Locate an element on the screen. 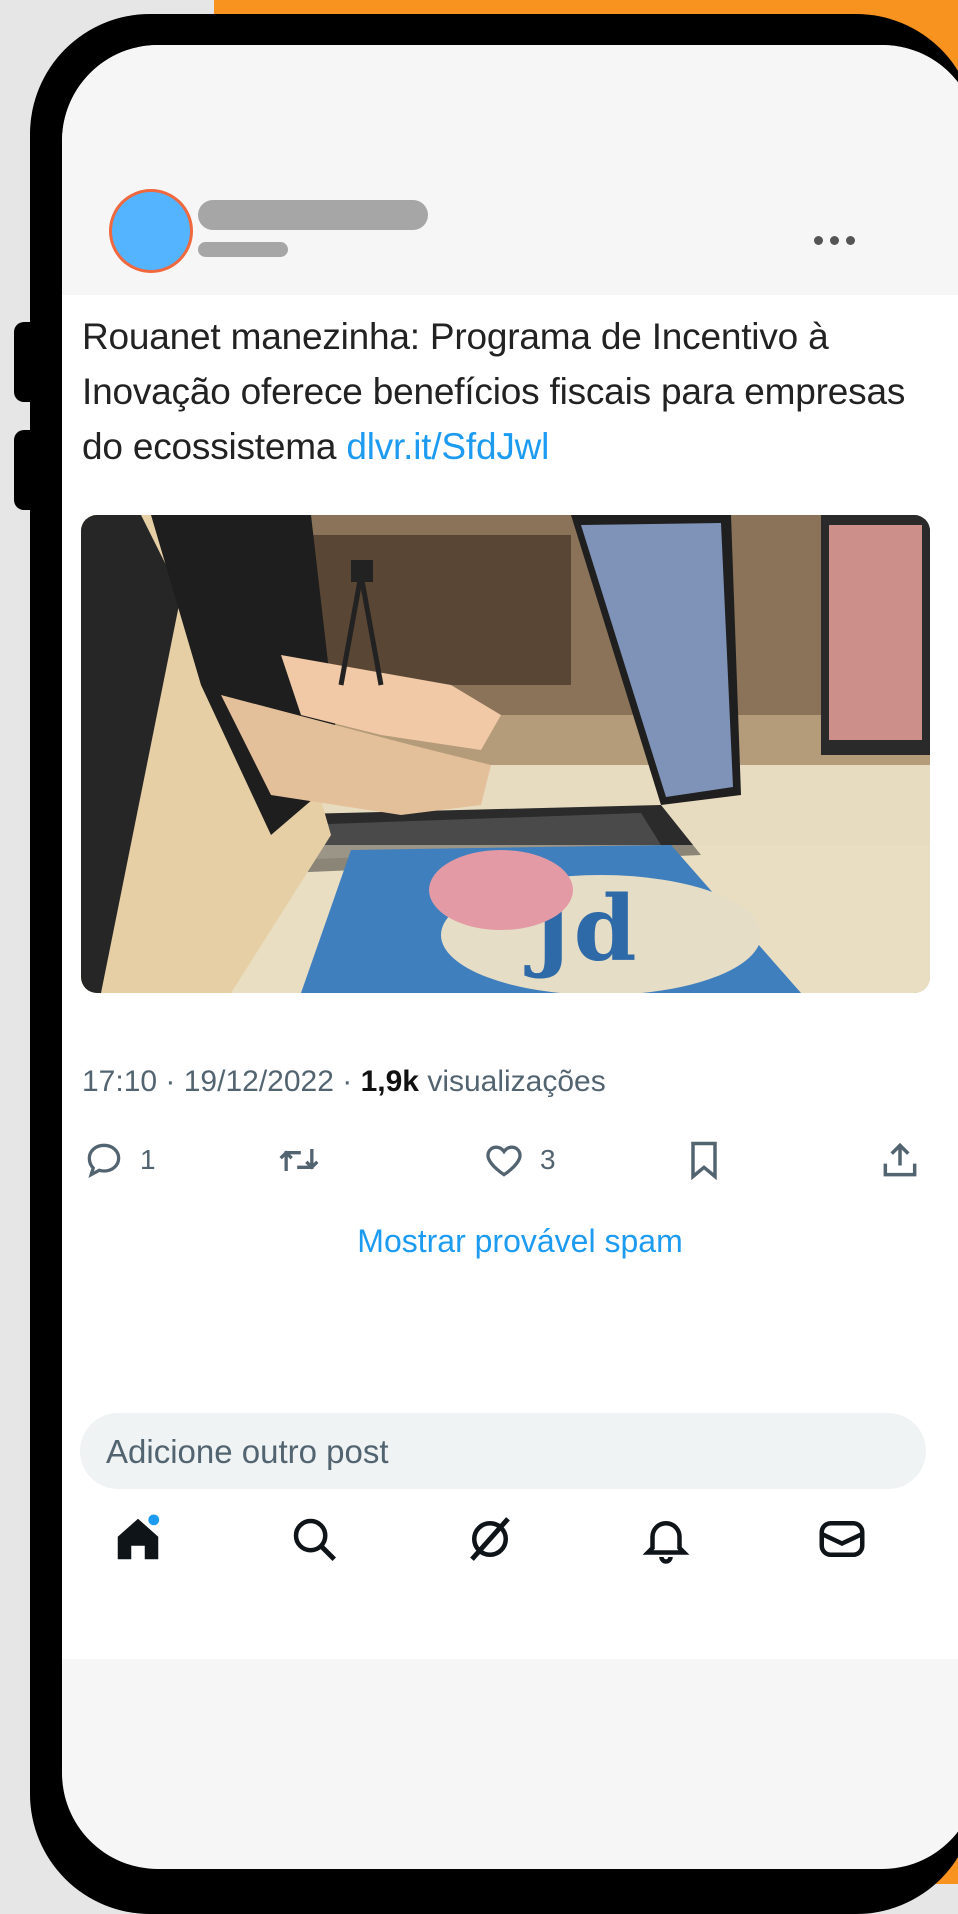  reply-count: 1 is located at coordinates (148, 1159).